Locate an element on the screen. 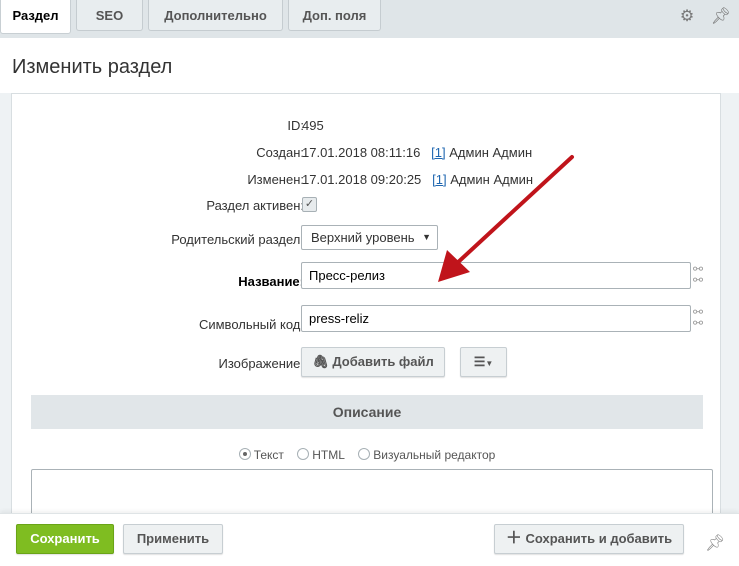 The image size is (739, 566). arrow-shaft is located at coordinates (513, 211).